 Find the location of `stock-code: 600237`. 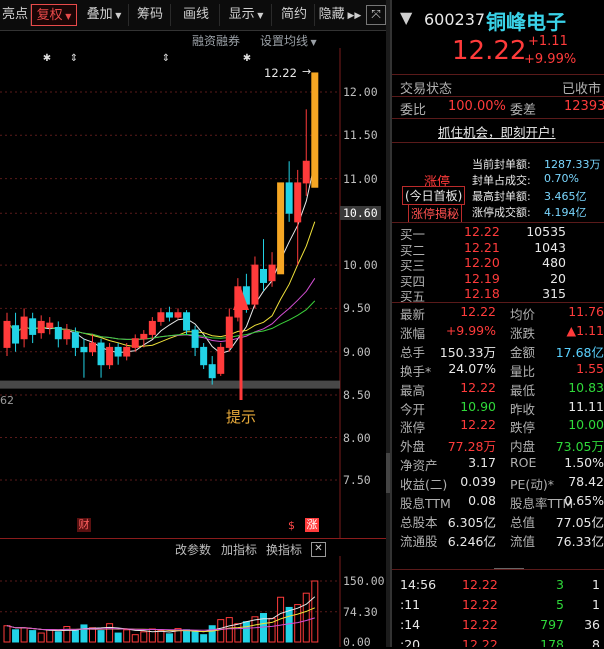

stock-code: 600237 is located at coordinates (455, 19).